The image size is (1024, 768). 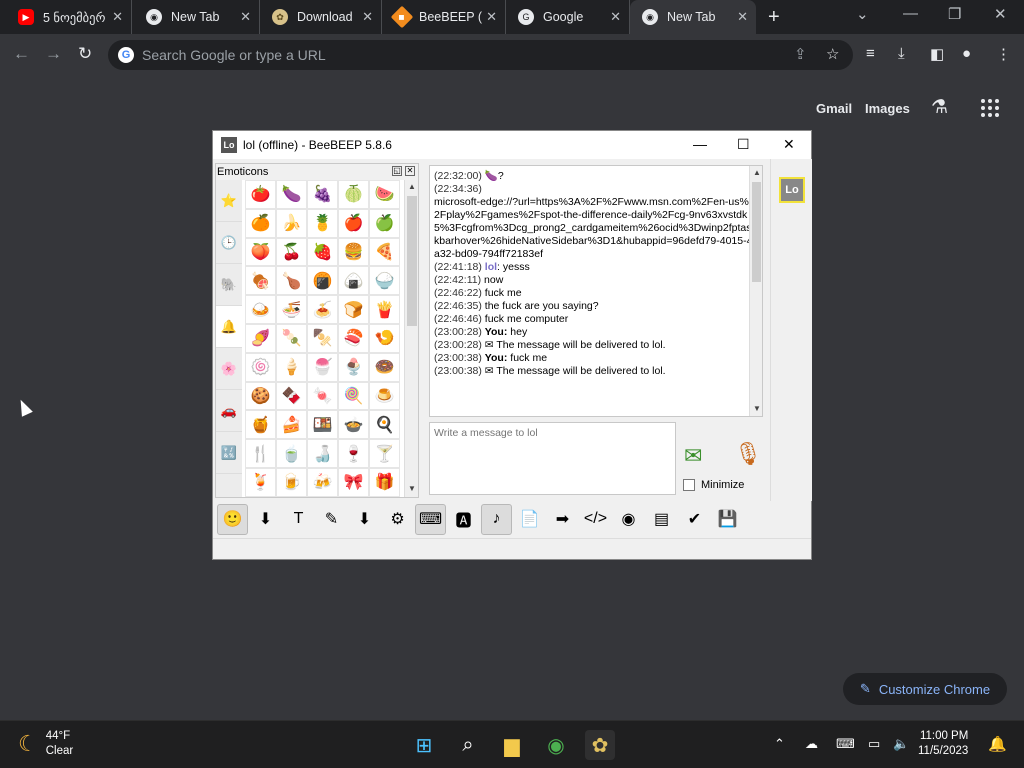 What do you see at coordinates (21, 54) in the screenshot?
I see `back-icon: ←` at bounding box center [21, 54].